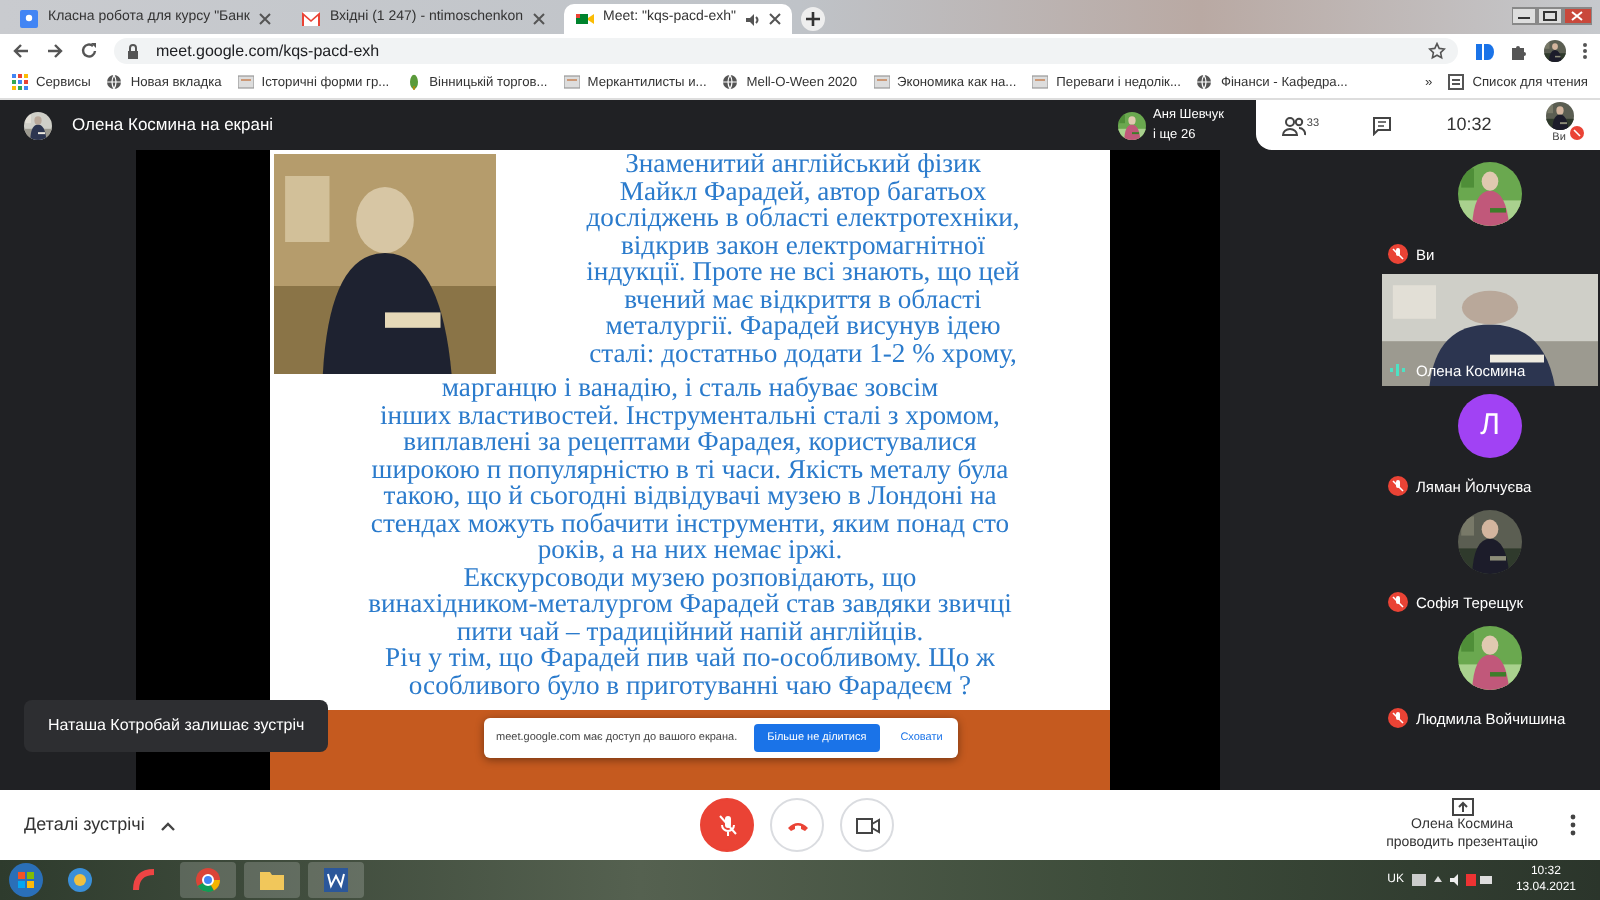 Image resolution: width=1600 pixels, height=900 pixels. I want to click on chat-icon, so click(1382, 125).